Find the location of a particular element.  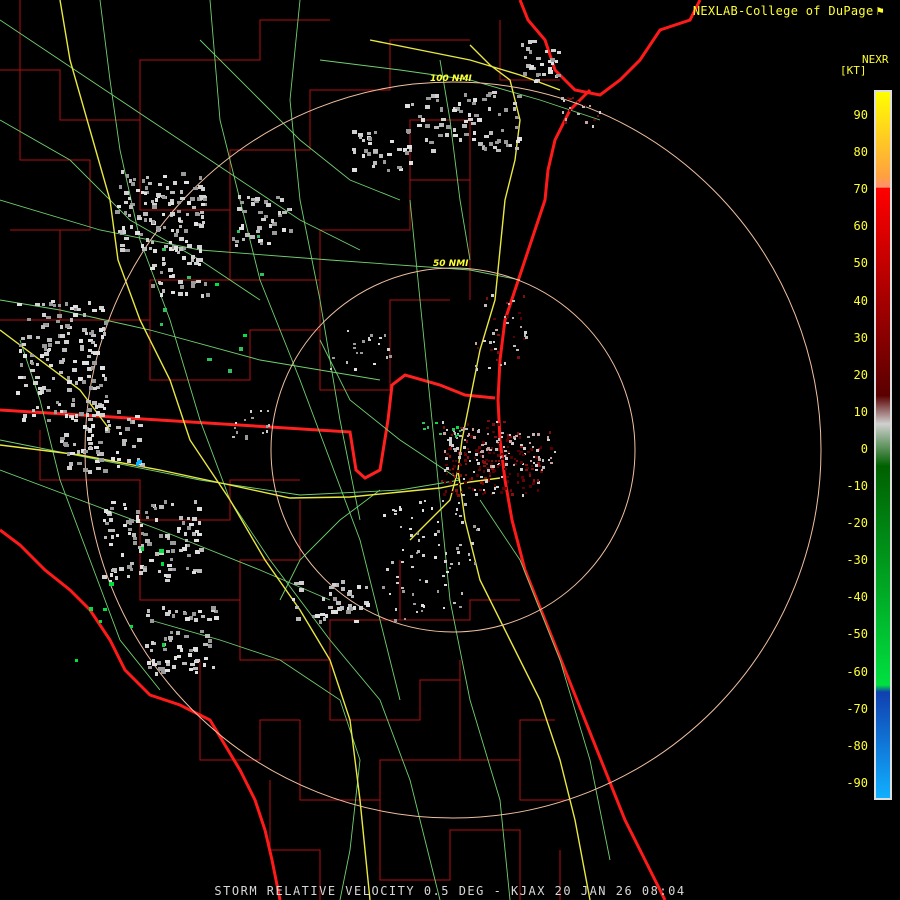

colorbar-tick-label: 70 is located at coordinates (860, 189).